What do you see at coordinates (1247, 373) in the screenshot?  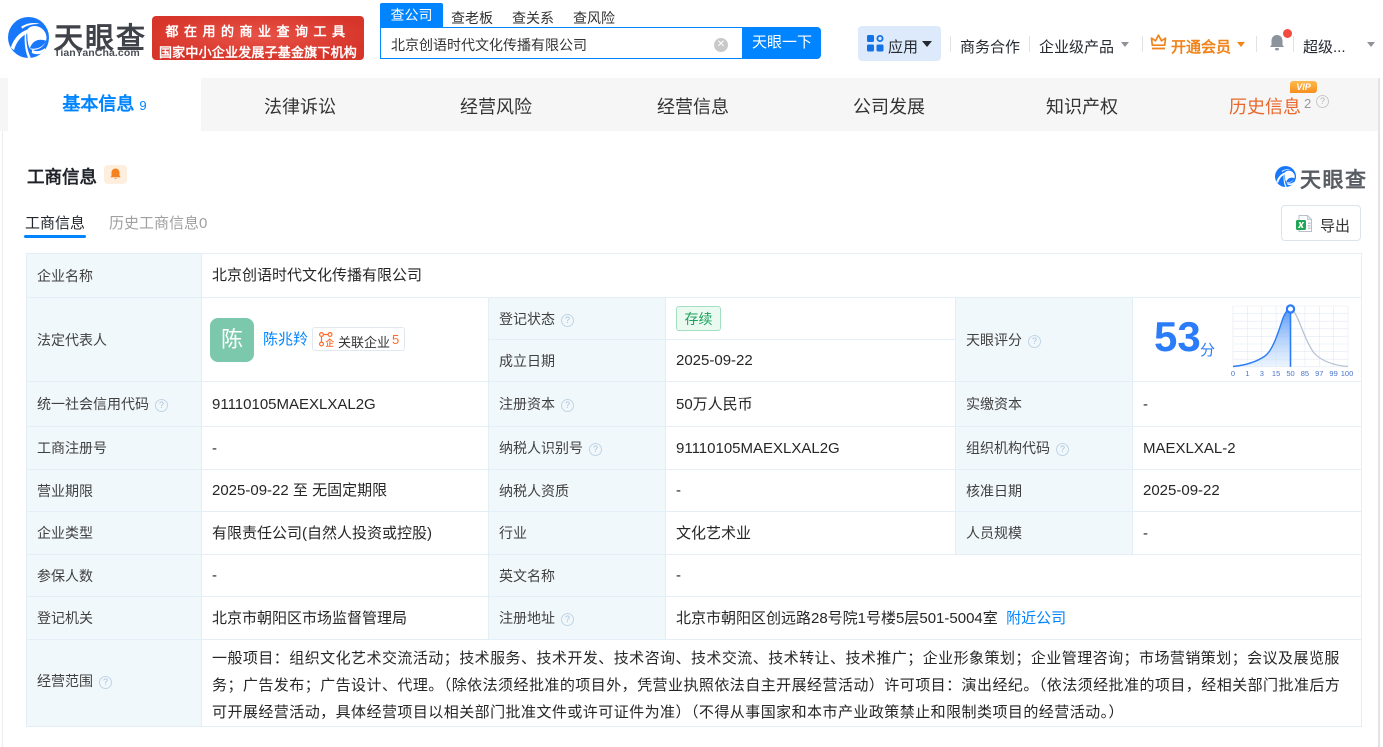 I see `svg-text: 1` at bounding box center [1247, 373].